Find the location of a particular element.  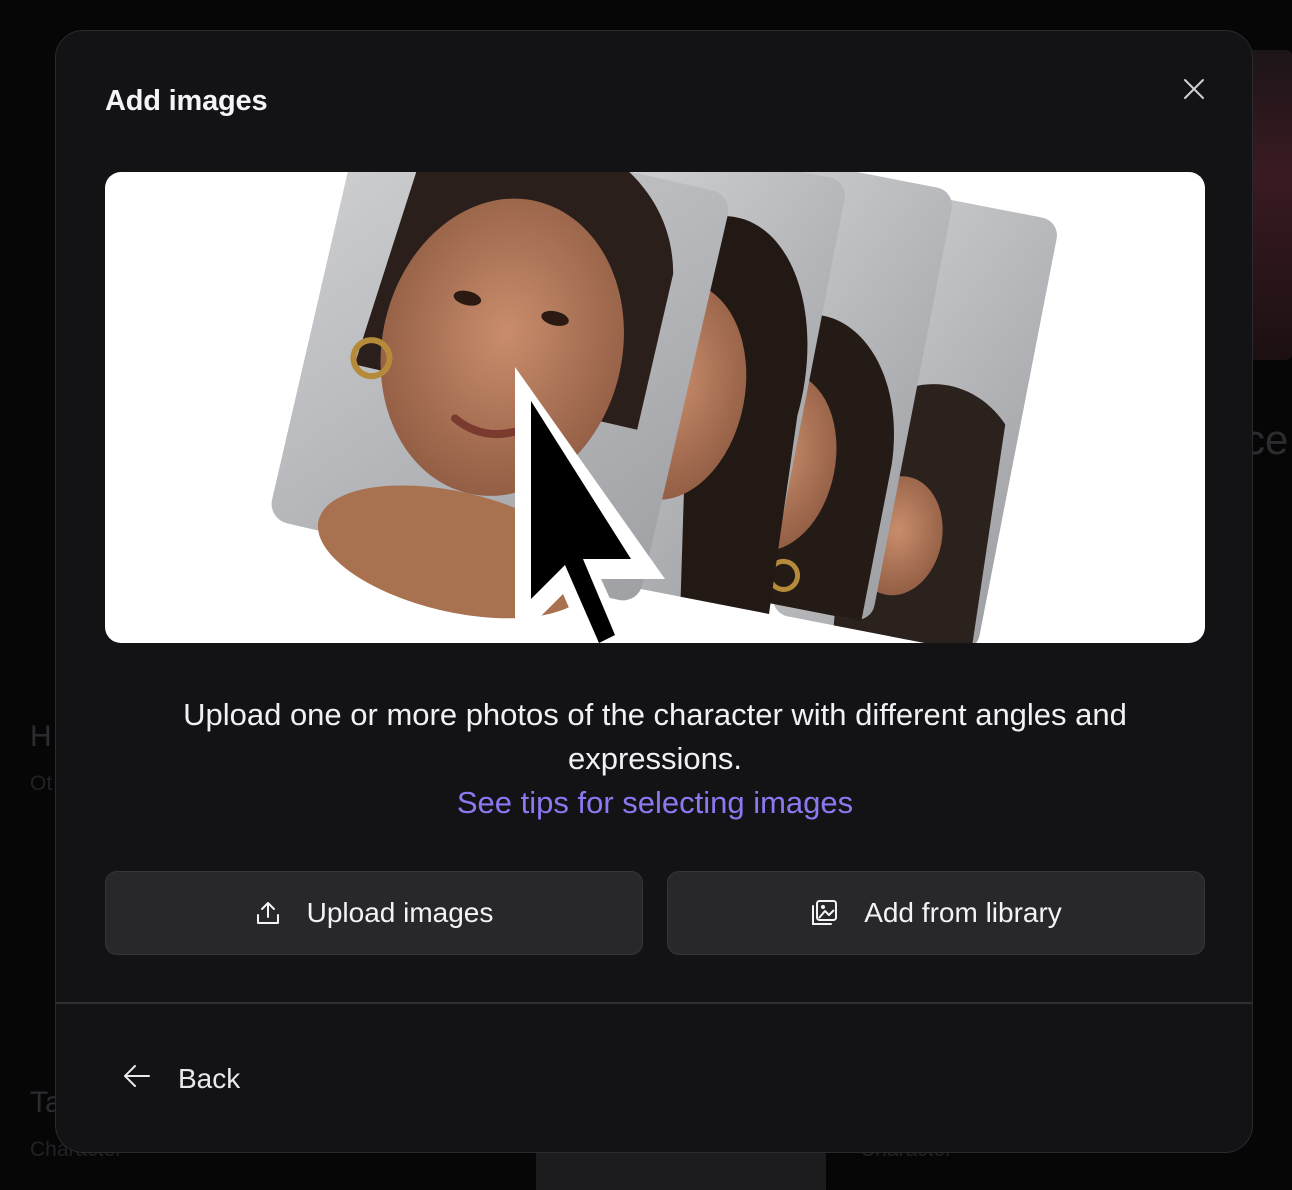

arrow-left-icon is located at coordinates (137, 1079).